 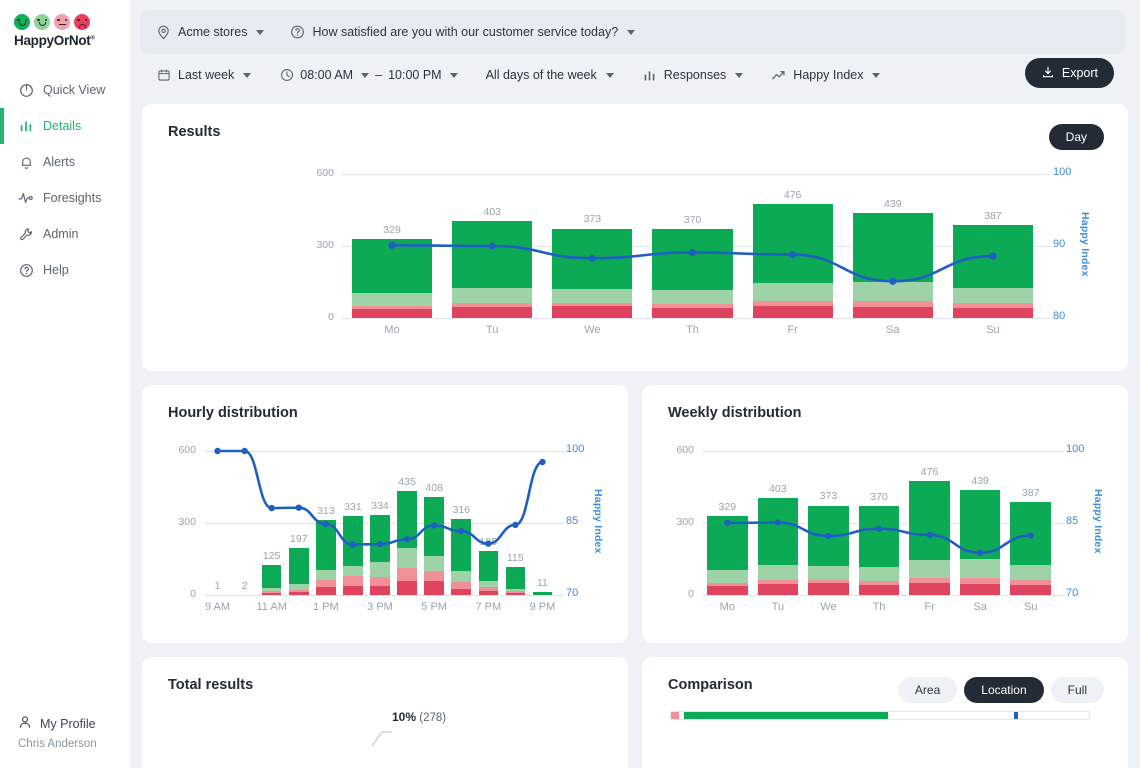 I want to click on hourly-card-header: Hourly distribution, so click(x=385, y=403).